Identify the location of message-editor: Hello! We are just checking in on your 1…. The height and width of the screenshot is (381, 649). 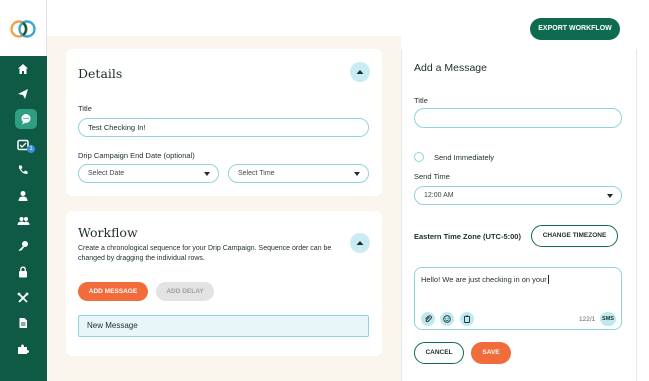
(518, 298).